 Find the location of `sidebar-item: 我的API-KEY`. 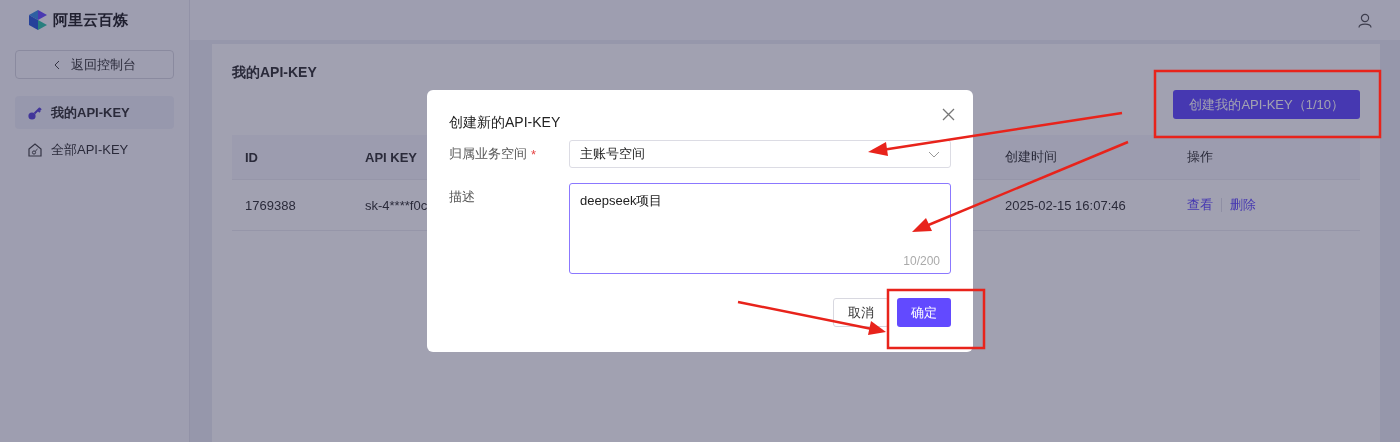

sidebar-item: 我的API-KEY is located at coordinates (94, 112).